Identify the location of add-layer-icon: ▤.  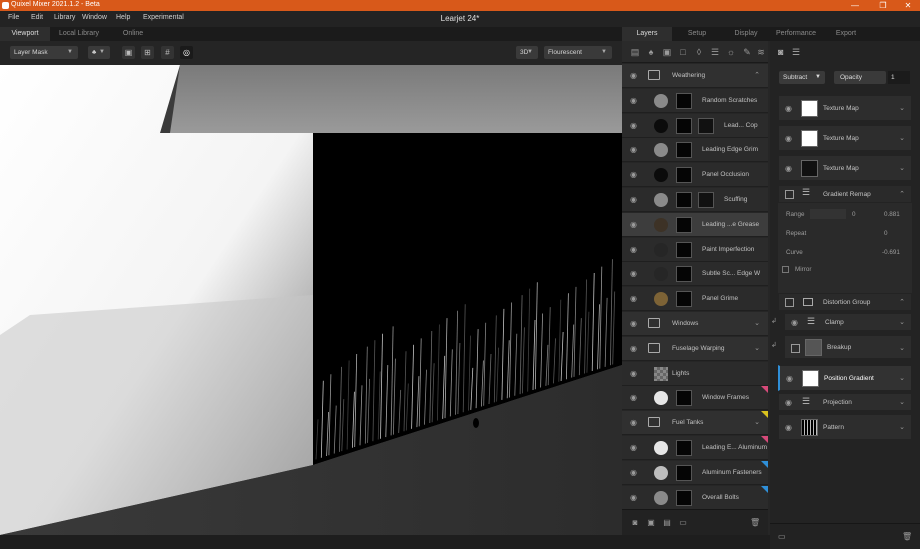
(635, 52).